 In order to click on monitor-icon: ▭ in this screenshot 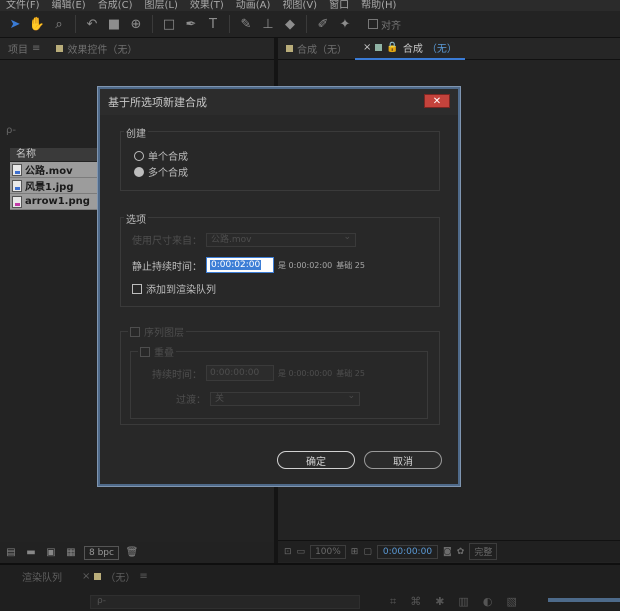, I will do `click(301, 552)`.